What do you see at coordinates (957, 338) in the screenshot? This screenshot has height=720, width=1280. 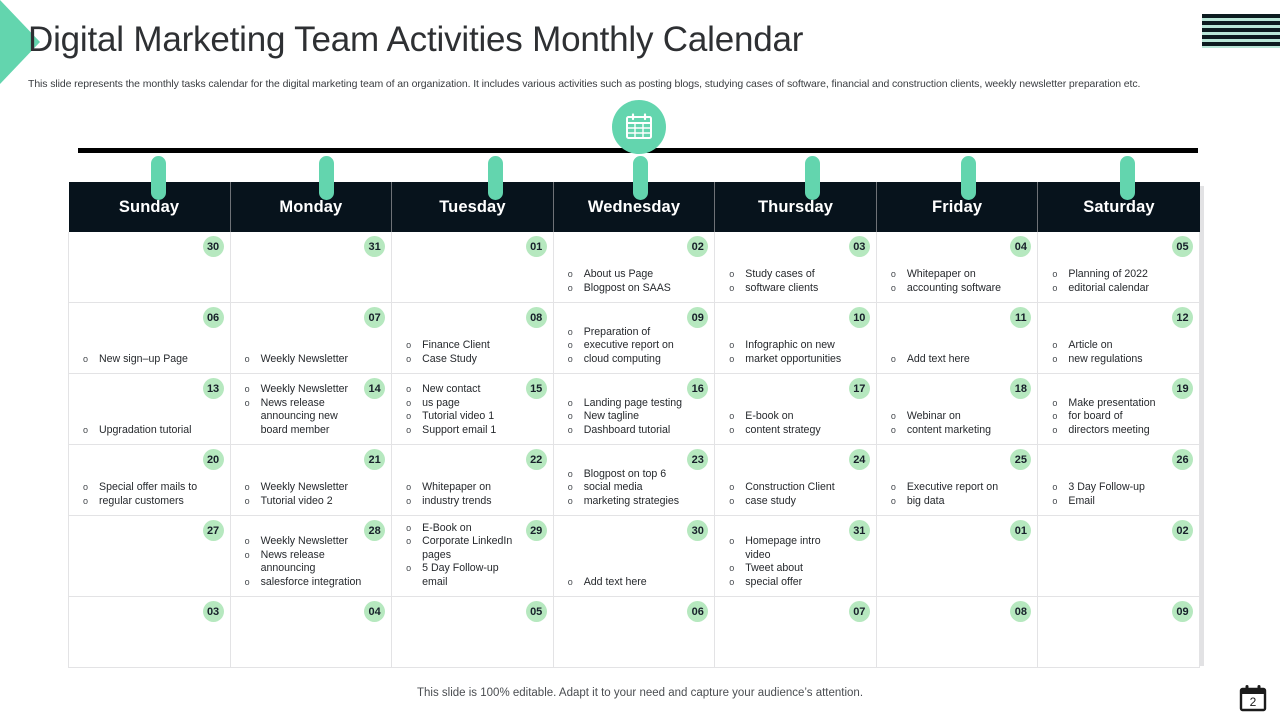 I see `calendar-day-cell: 11 Add text here` at bounding box center [957, 338].